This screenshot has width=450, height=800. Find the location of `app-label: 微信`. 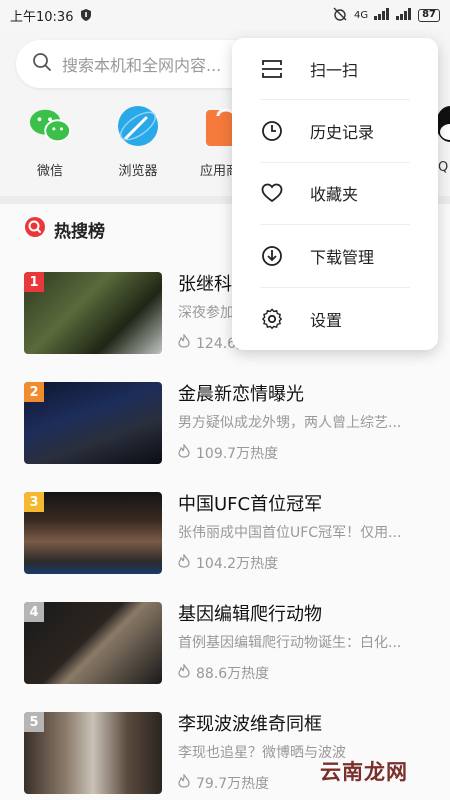

app-label: 微信 is located at coordinates (49, 171).